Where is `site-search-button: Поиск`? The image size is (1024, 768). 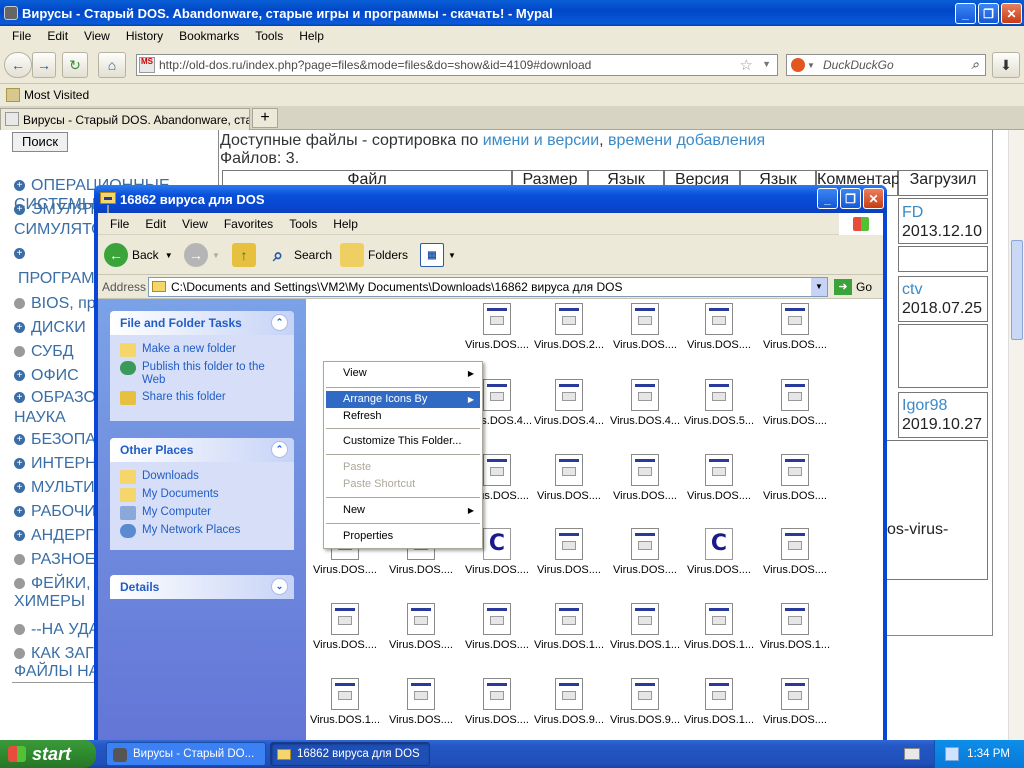 site-search-button: Поиск is located at coordinates (40, 142).